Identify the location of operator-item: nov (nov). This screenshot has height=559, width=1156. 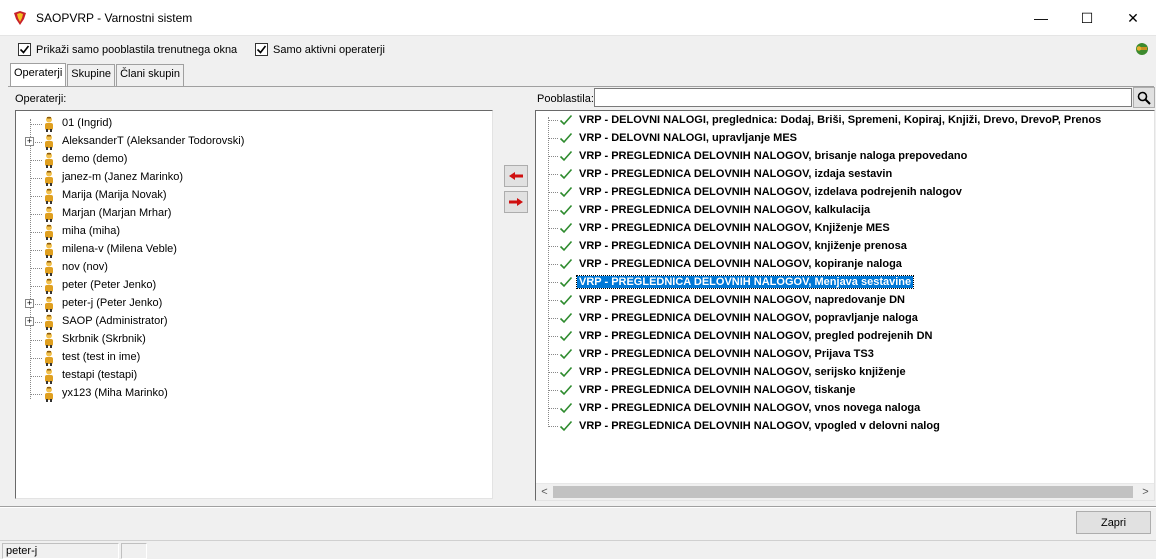
(251, 268).